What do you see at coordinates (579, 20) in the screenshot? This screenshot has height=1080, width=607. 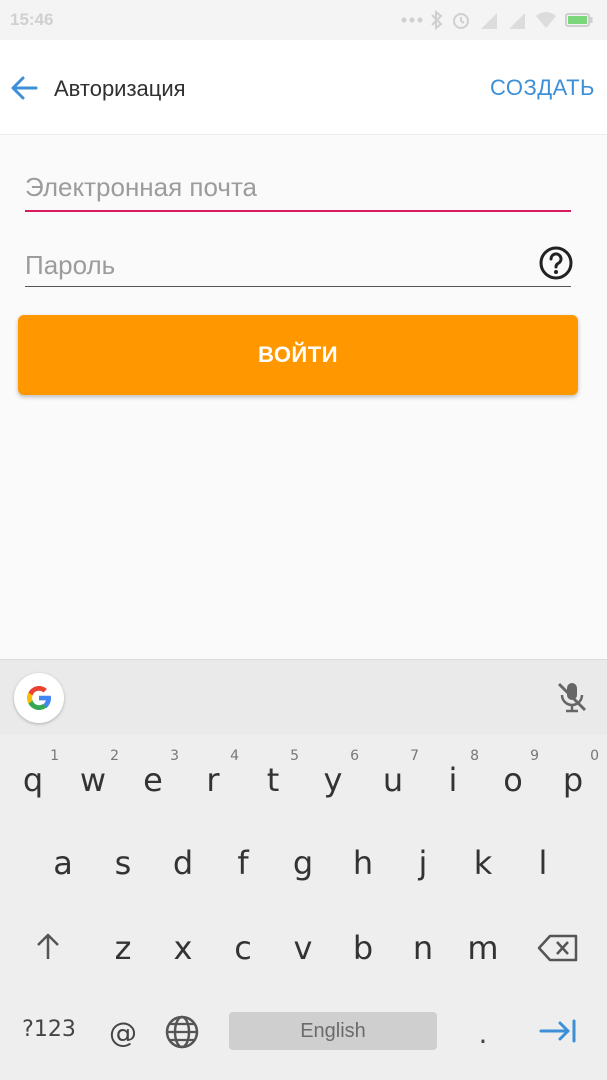 I see `battery-icon` at bounding box center [579, 20].